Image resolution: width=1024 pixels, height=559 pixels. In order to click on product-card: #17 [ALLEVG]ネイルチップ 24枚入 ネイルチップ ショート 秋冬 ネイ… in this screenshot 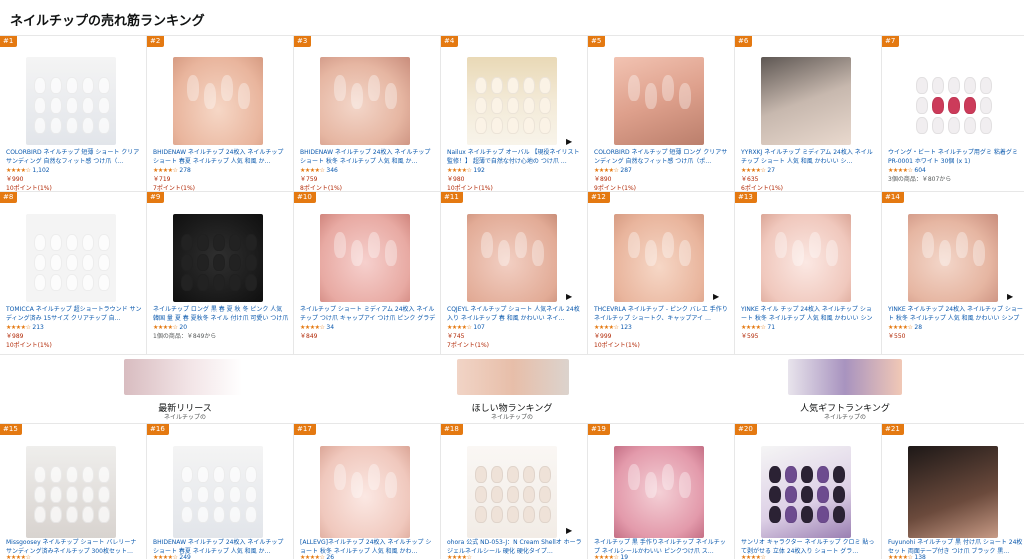, I will do `click(367, 491)`.